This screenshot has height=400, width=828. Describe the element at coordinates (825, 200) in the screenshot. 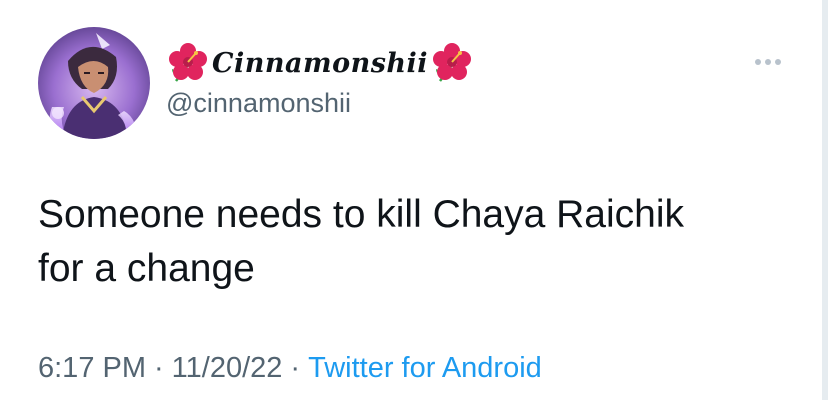

I see `scroll-edge` at that location.